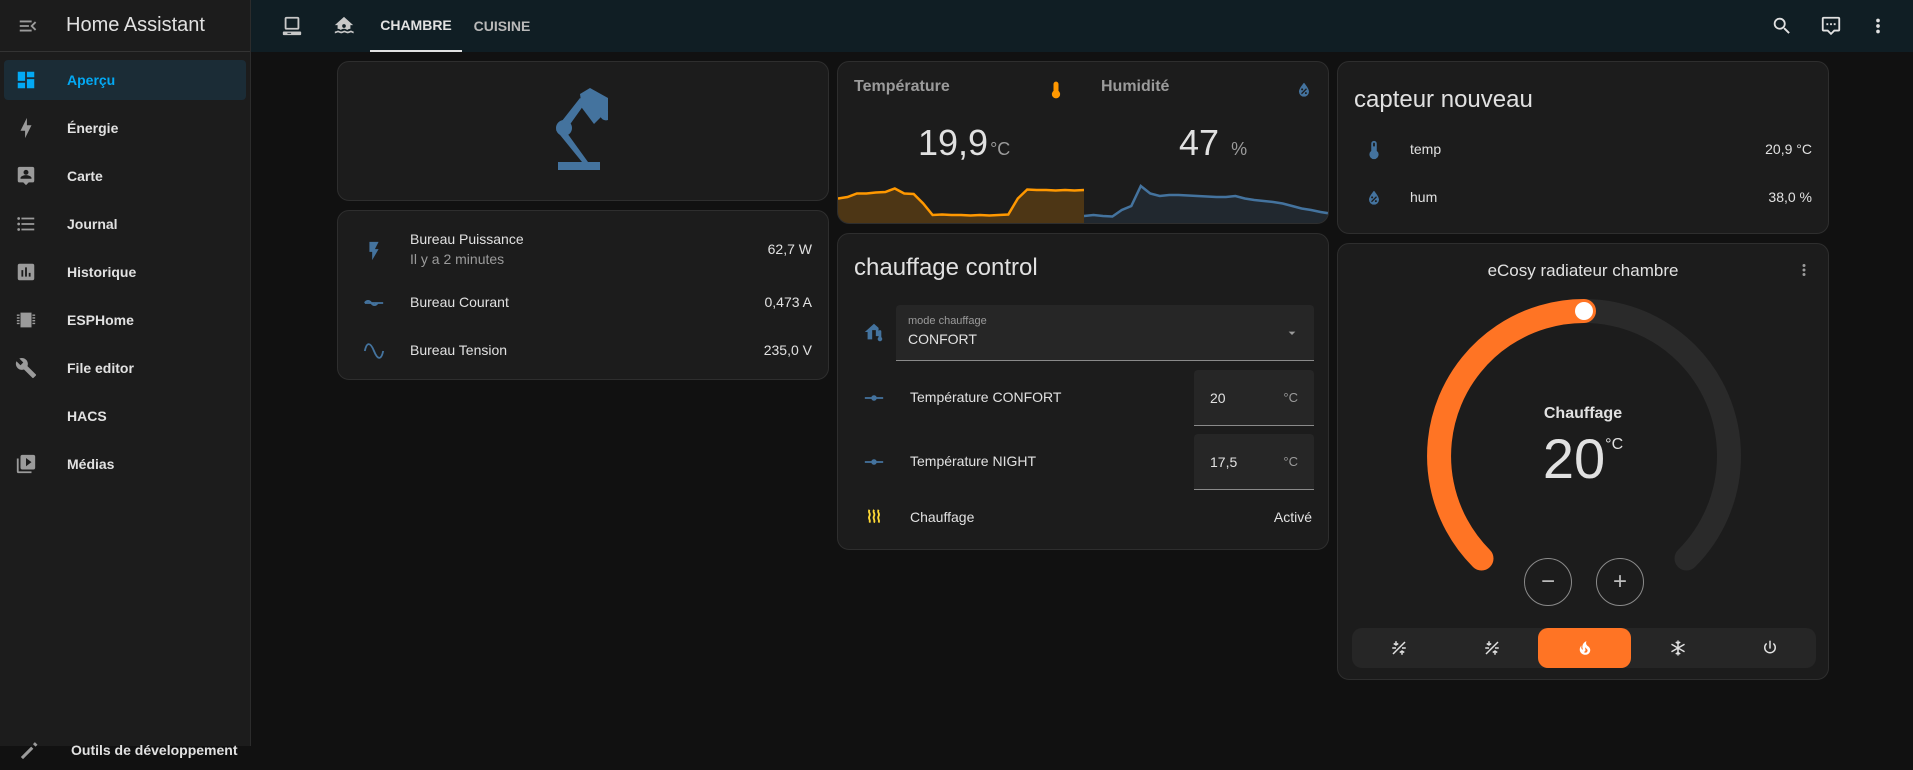  Describe the element at coordinates (946, 267) in the screenshot. I see `card-title: chauffage control` at that location.